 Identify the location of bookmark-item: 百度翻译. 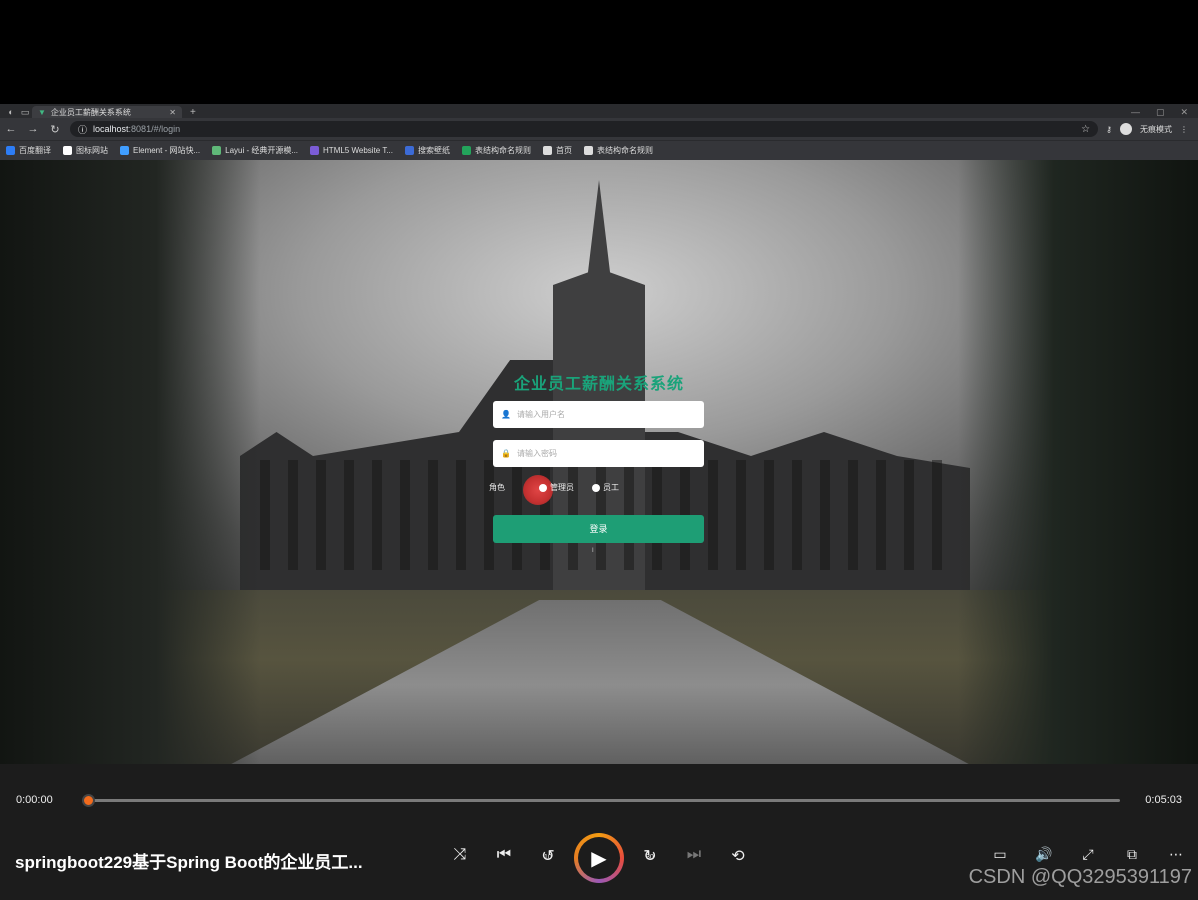
(28, 150).